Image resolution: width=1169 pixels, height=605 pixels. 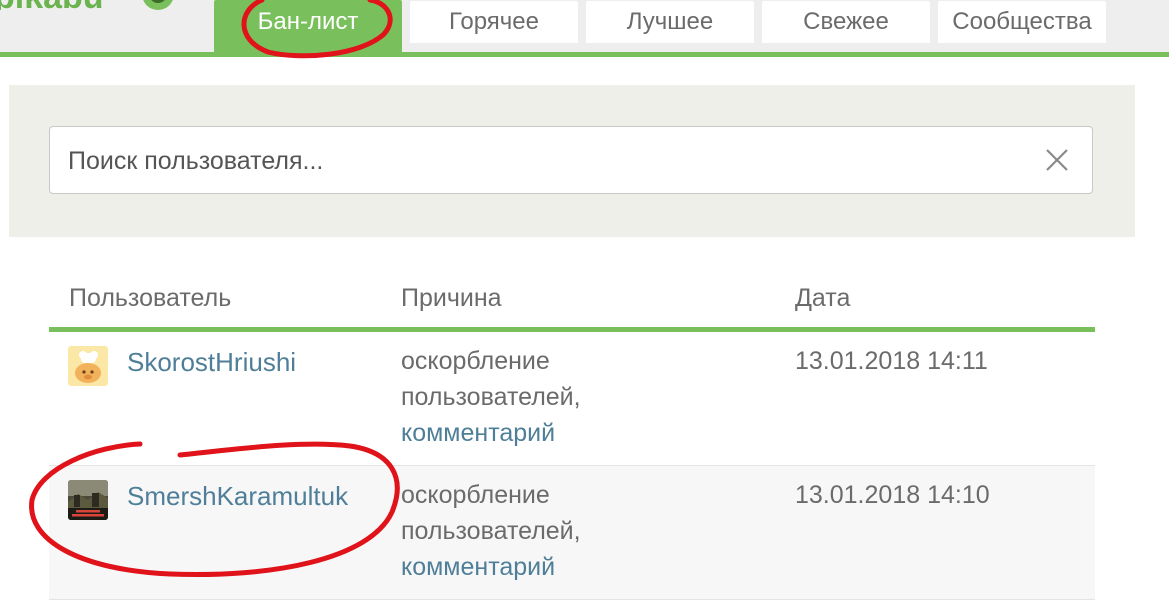 What do you see at coordinates (237, 496) in the screenshot?
I see `username-link: SmershKaramultuk` at bounding box center [237, 496].